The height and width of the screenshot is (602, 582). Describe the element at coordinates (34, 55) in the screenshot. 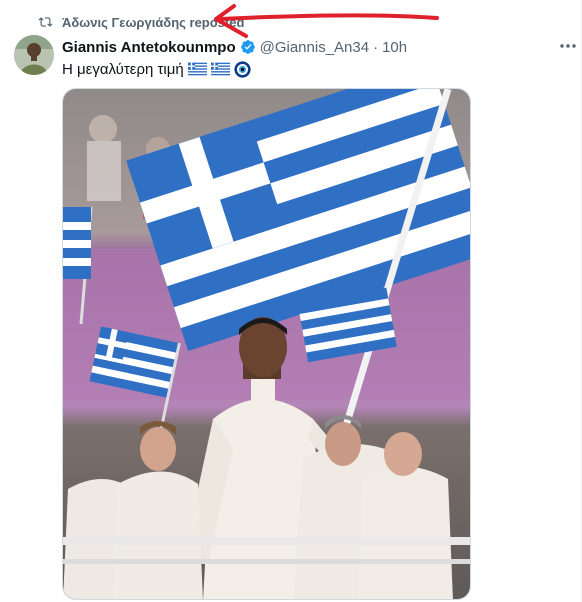

I see `avatar` at that location.